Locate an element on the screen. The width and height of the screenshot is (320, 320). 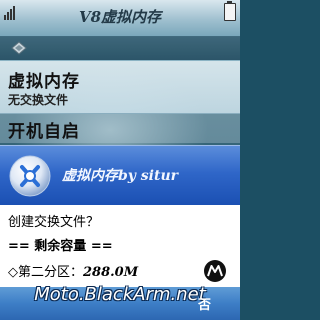
battery-icon is located at coordinates (230, 11).